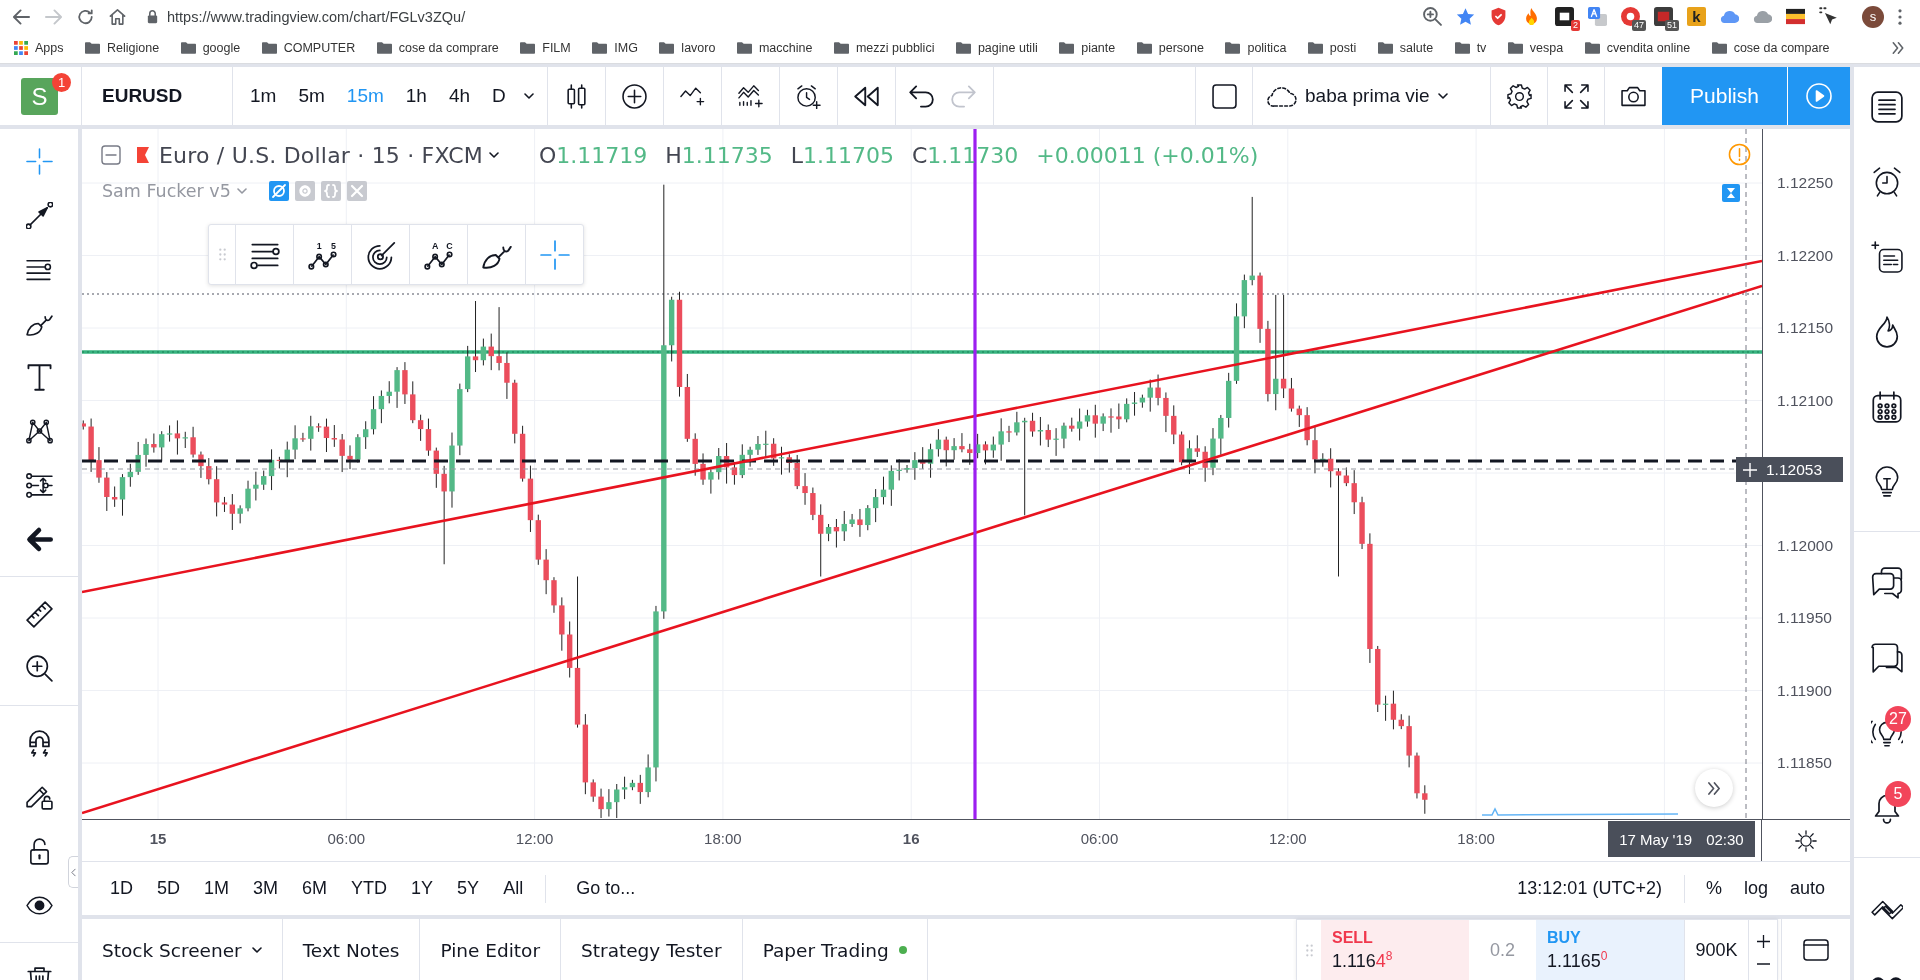 The width and height of the screenshot is (1920, 980). What do you see at coordinates (615, 48) in the screenshot?
I see `bookmark-folder: IMG` at bounding box center [615, 48].